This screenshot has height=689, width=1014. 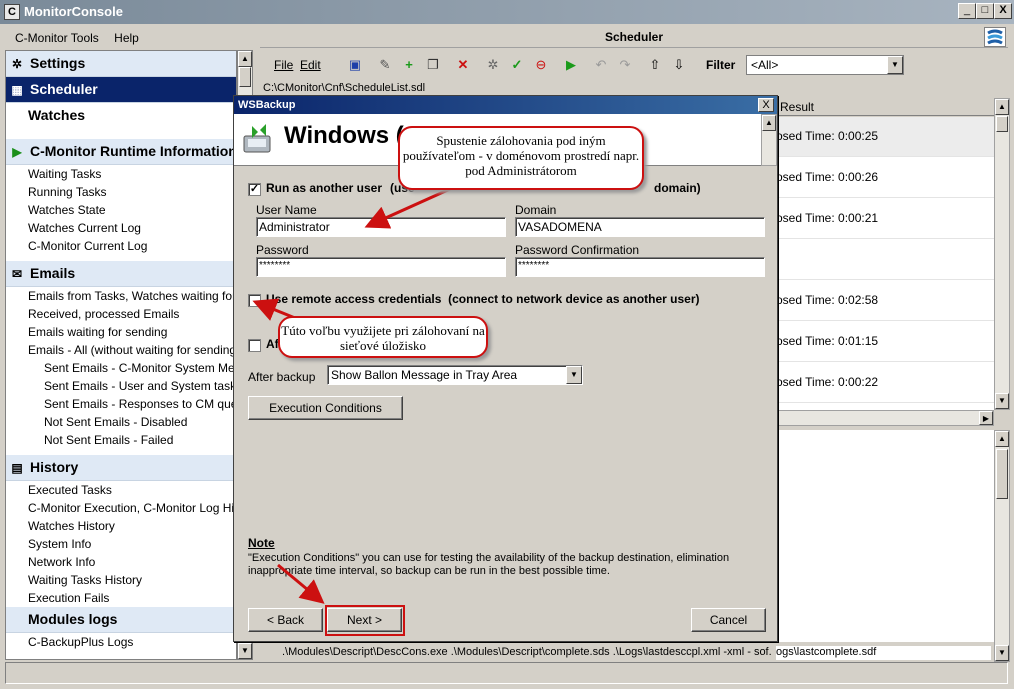 I want to click on arrow-to-next-button, so click(x=301, y=583).